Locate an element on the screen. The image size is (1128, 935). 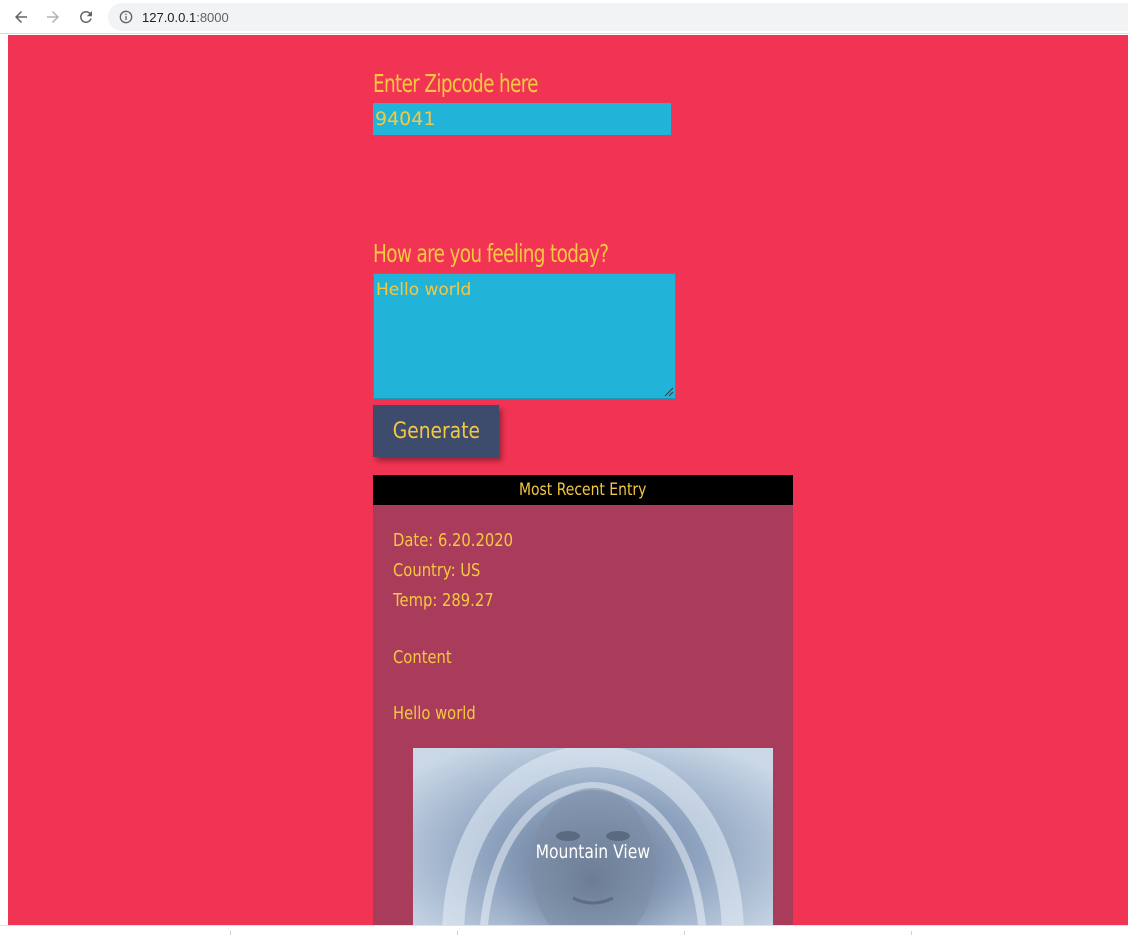
resize-grip-icon is located at coordinates (669, 392).